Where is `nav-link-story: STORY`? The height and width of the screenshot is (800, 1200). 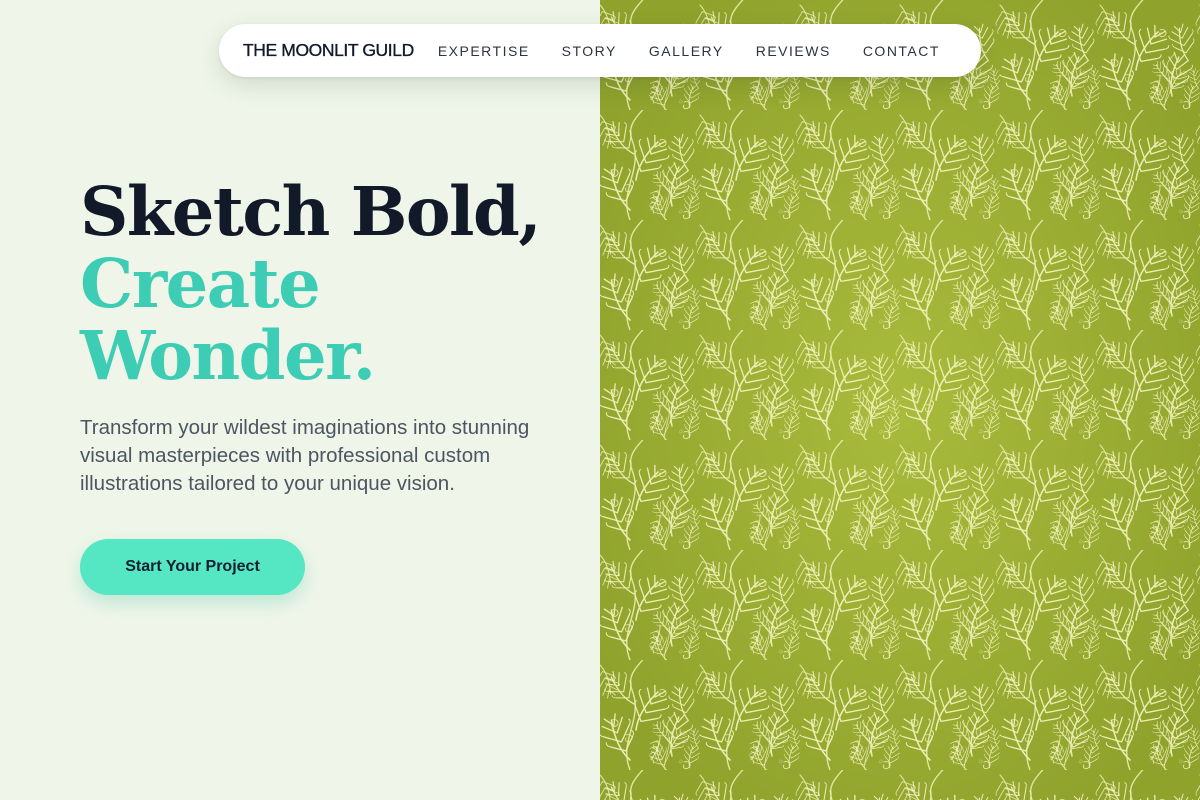
nav-link-story: STORY is located at coordinates (589, 51).